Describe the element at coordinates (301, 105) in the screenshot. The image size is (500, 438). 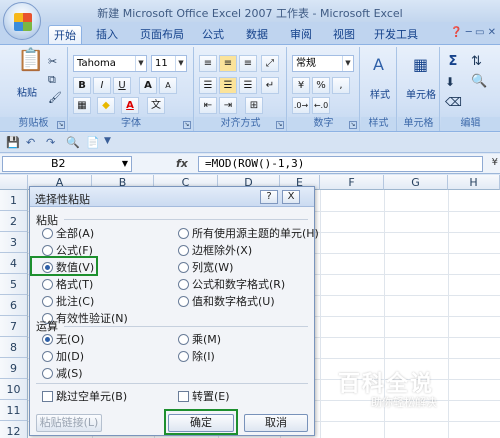
I see `increase-decimal-button: .0→` at that location.